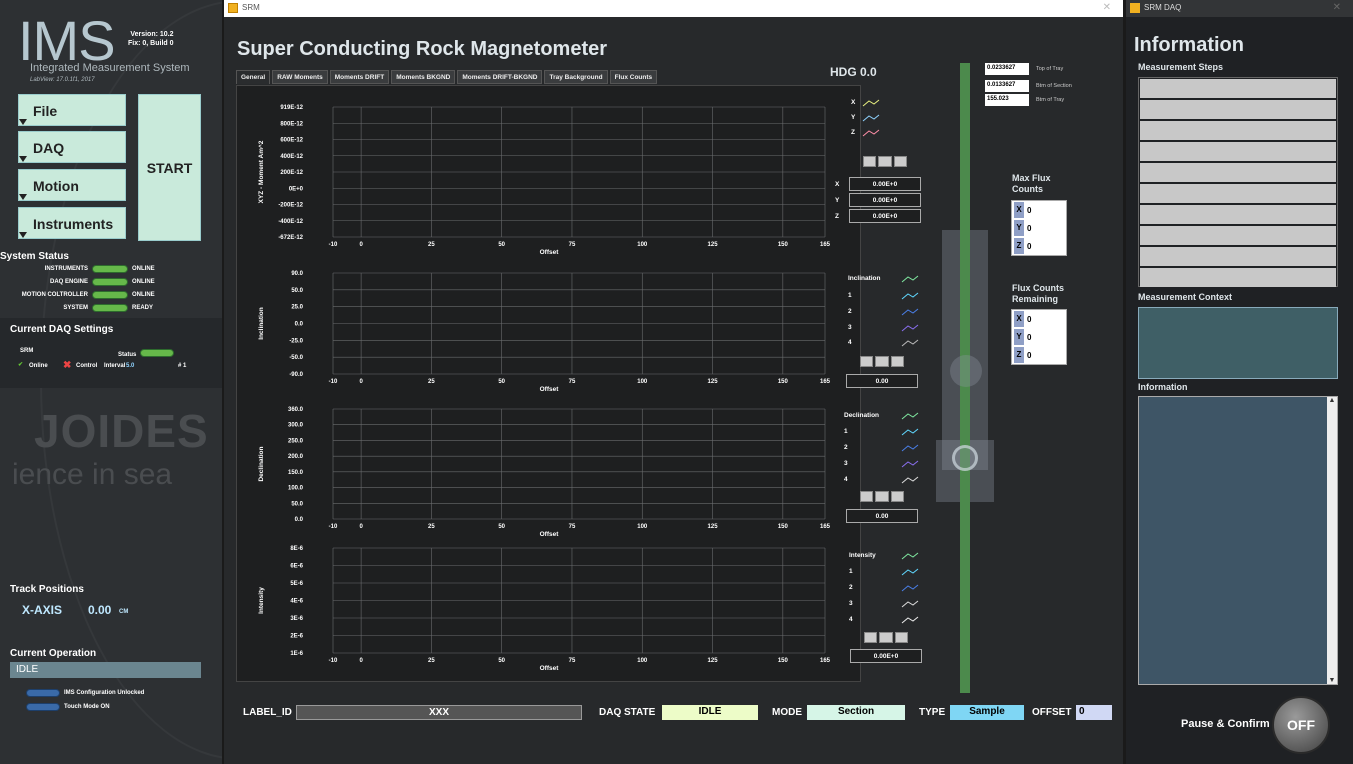 This screenshot has width=1353, height=764. I want to click on readout-x-value: 0.00E+0, so click(885, 184).